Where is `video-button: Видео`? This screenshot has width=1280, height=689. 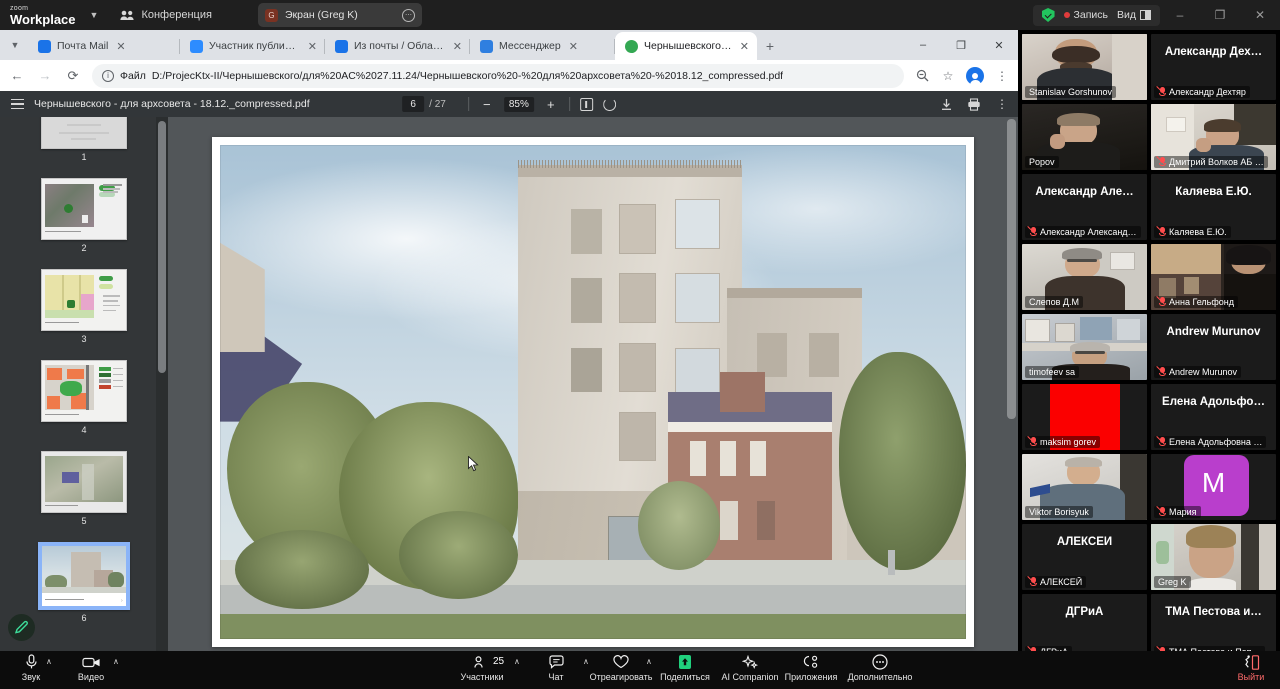
video-button: Видео is located at coordinates (91, 668).